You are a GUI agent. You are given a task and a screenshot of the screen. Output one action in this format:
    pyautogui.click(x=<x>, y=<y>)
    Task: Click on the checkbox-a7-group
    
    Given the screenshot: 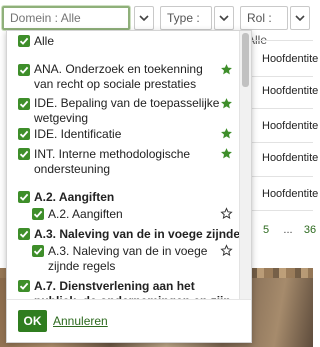 What is the action you would take?
    pyautogui.click(x=24, y=286)
    